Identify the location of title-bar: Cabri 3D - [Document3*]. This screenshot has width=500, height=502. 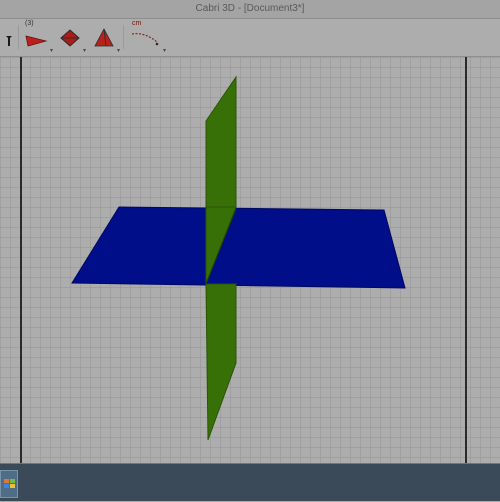
(250, 9).